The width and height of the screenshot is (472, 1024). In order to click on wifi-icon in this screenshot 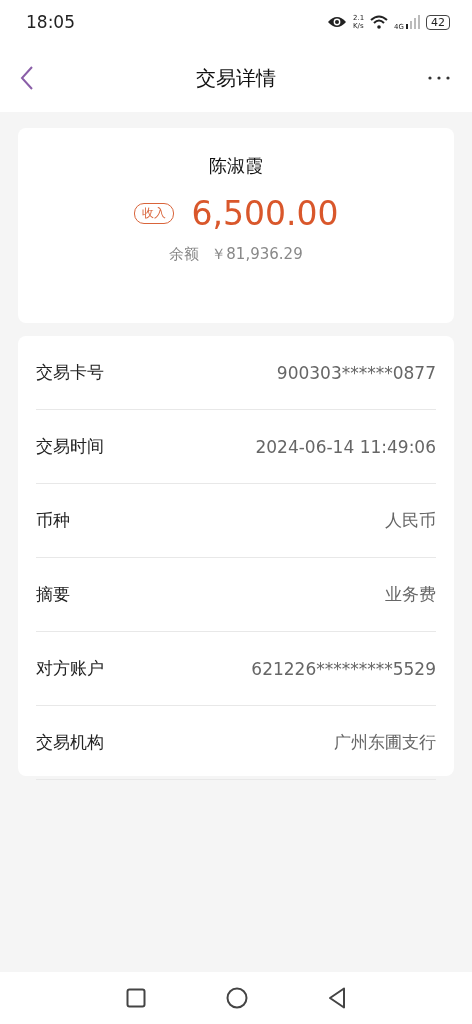, I will do `click(379, 22)`.